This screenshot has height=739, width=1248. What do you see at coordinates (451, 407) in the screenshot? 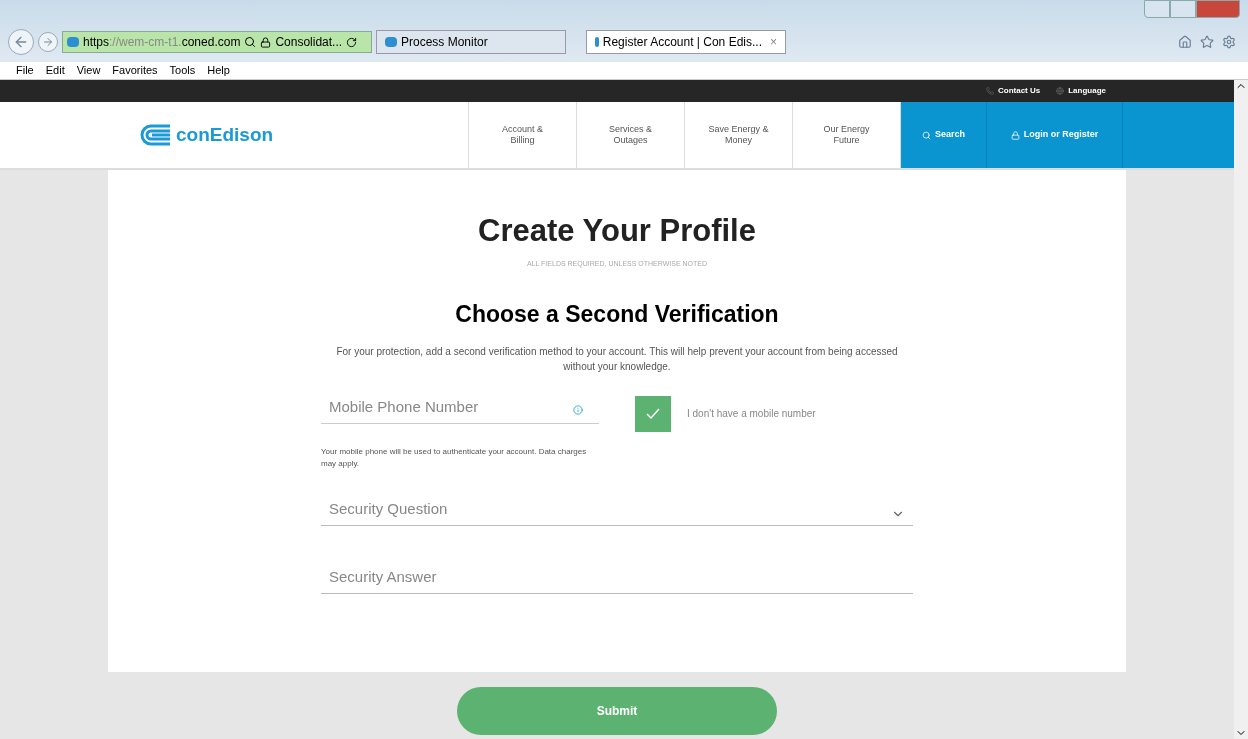
I see `mobile-phone-field: Mobile Phone Number` at bounding box center [451, 407].